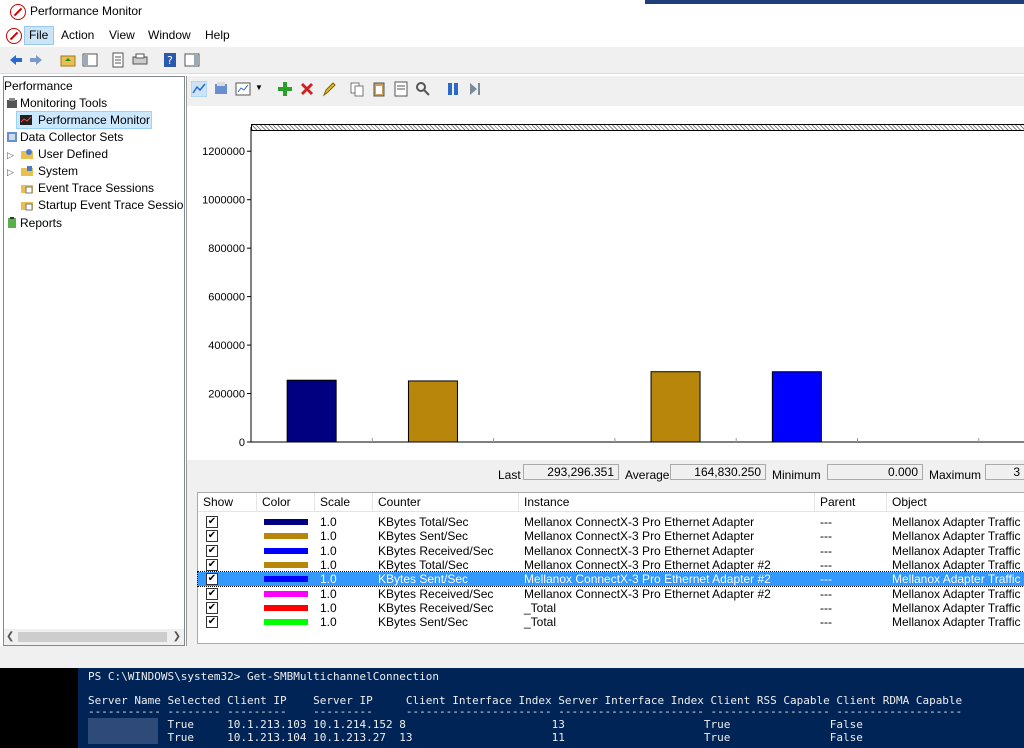  I want to click on system-menu-icon, so click(14, 36).